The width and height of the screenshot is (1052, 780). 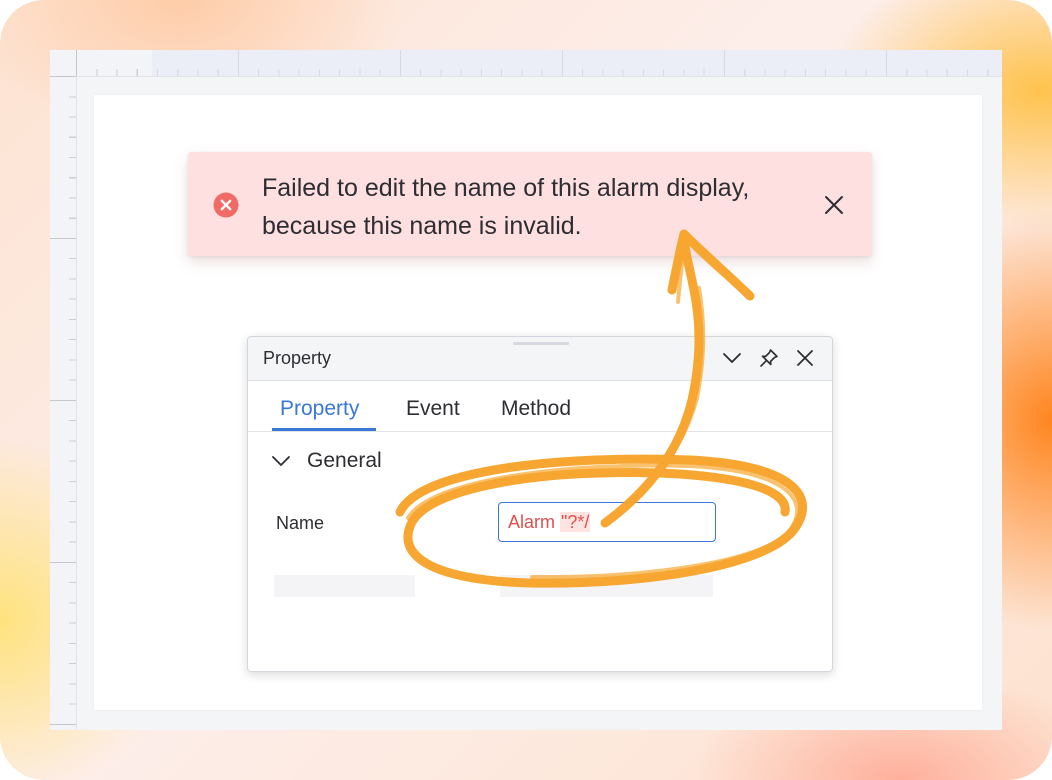 I want to click on name-value-invalid: "?*/, so click(x=575, y=522).